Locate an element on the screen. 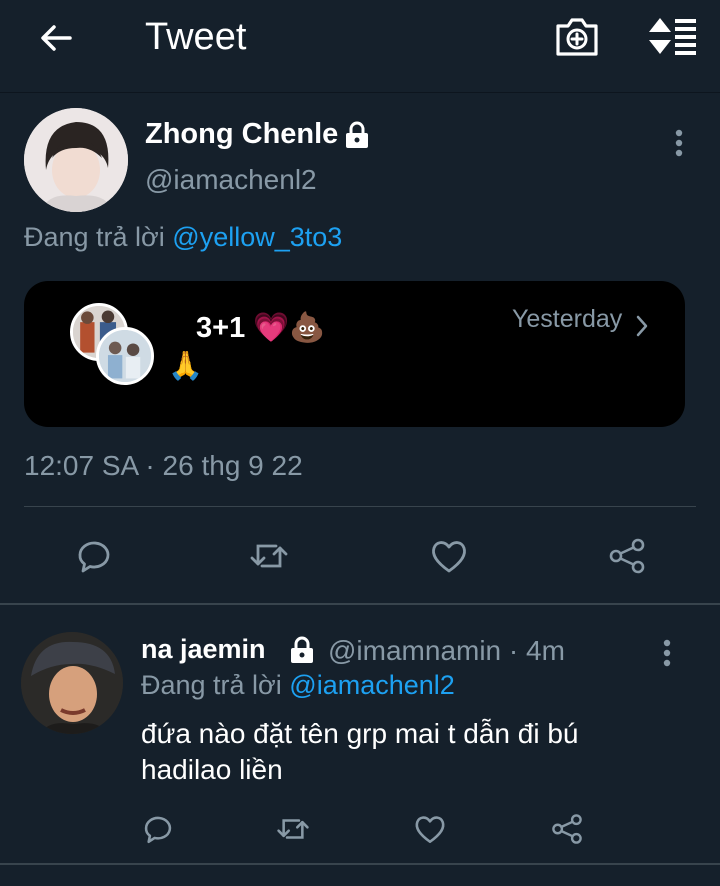 The height and width of the screenshot is (886, 720). author-handle: @iamachenl2 is located at coordinates (231, 180).